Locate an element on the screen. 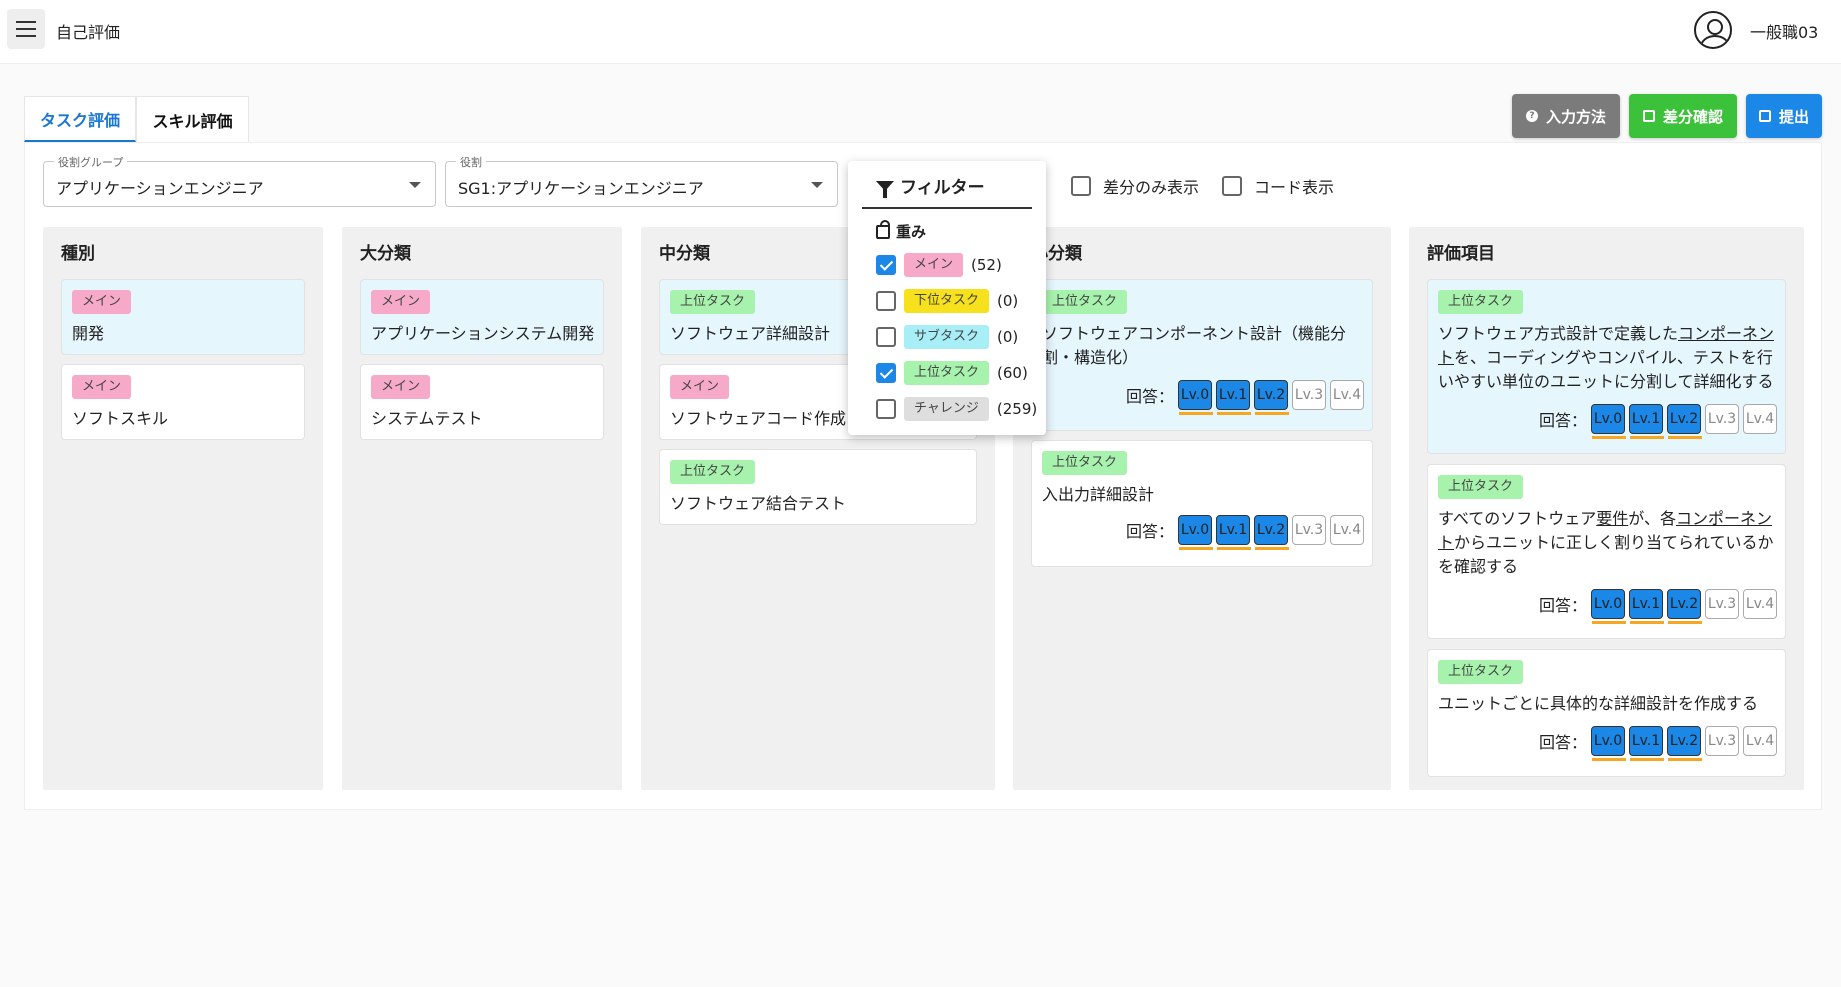 The height and width of the screenshot is (987, 1841). filter-row-main: メイン (52) is located at coordinates (939, 265).